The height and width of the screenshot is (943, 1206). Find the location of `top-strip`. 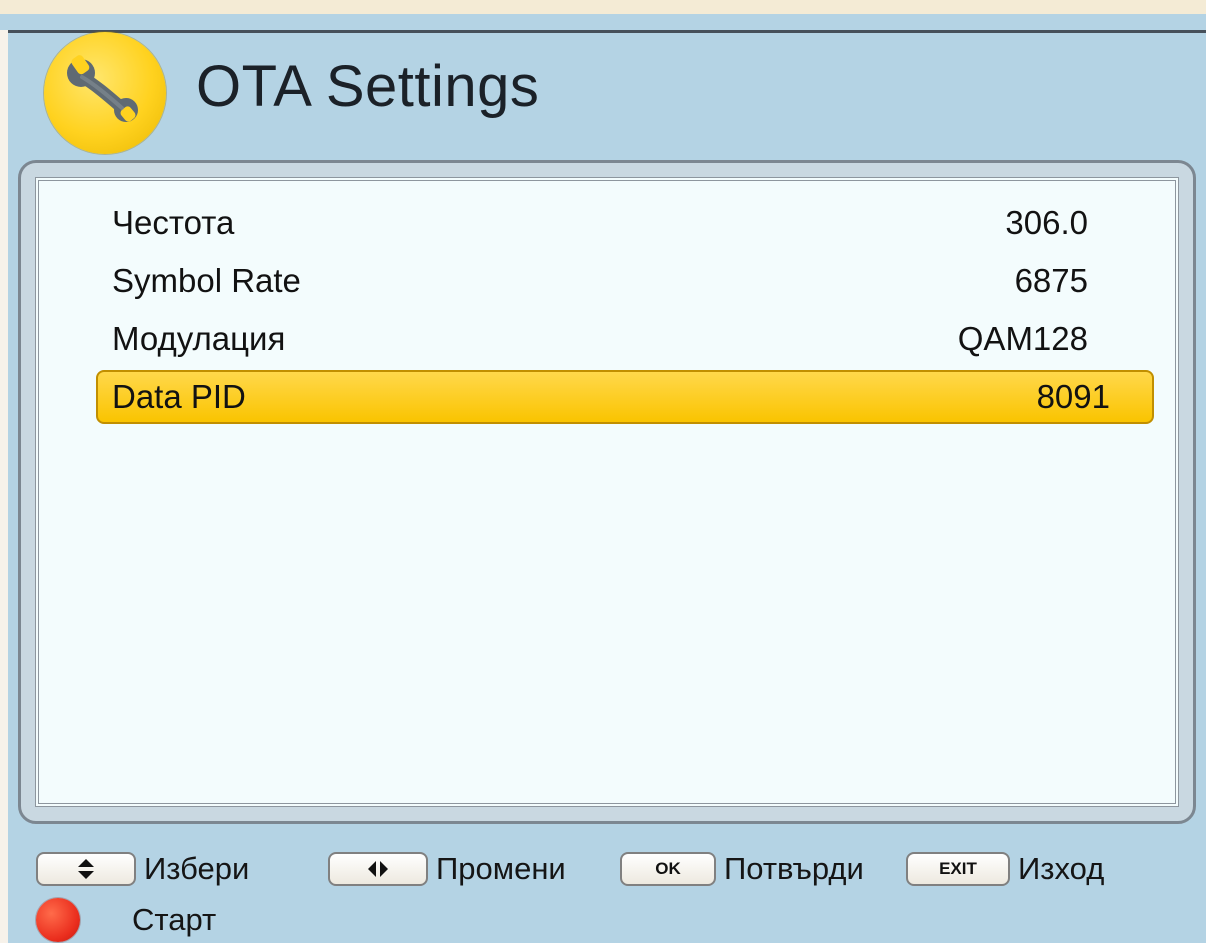

top-strip is located at coordinates (603, 7).